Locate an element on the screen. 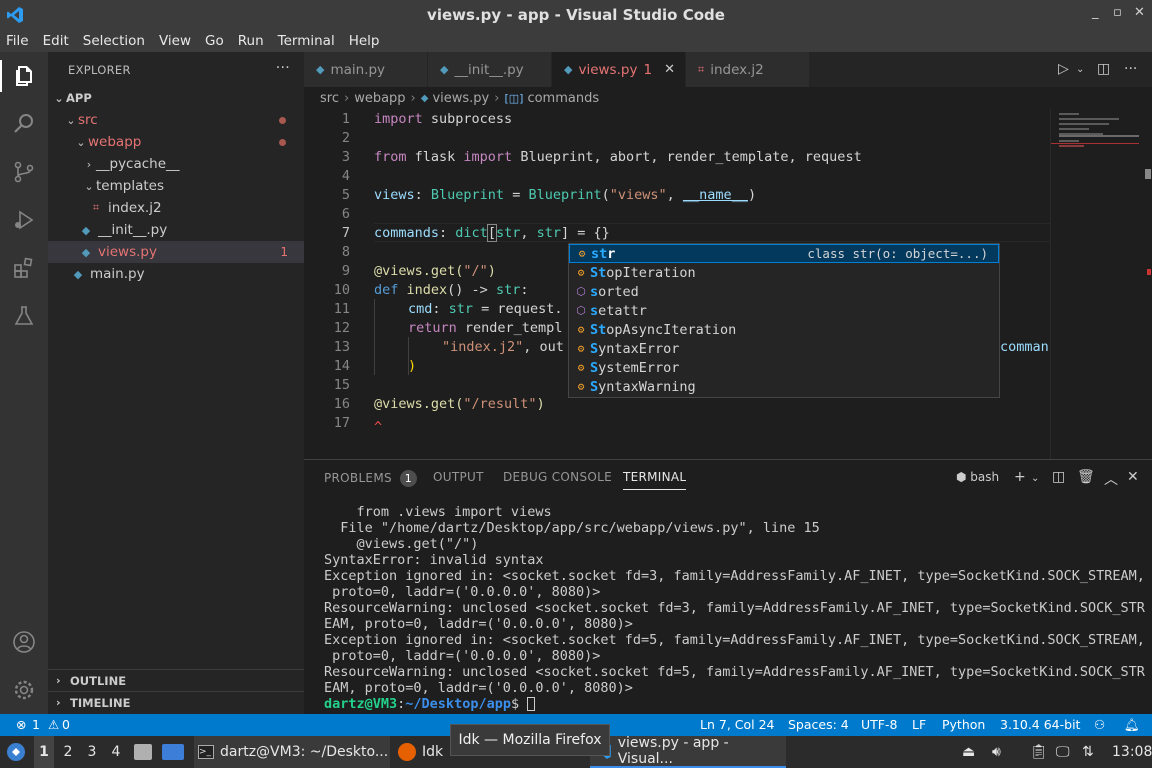  explorer-icon is located at coordinates (24, 76).